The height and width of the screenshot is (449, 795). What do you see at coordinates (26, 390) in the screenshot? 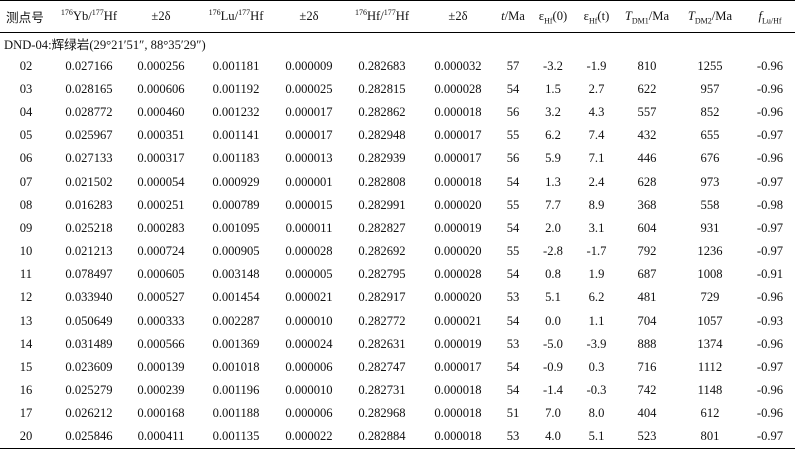
I see `table-cell: 16` at bounding box center [26, 390].